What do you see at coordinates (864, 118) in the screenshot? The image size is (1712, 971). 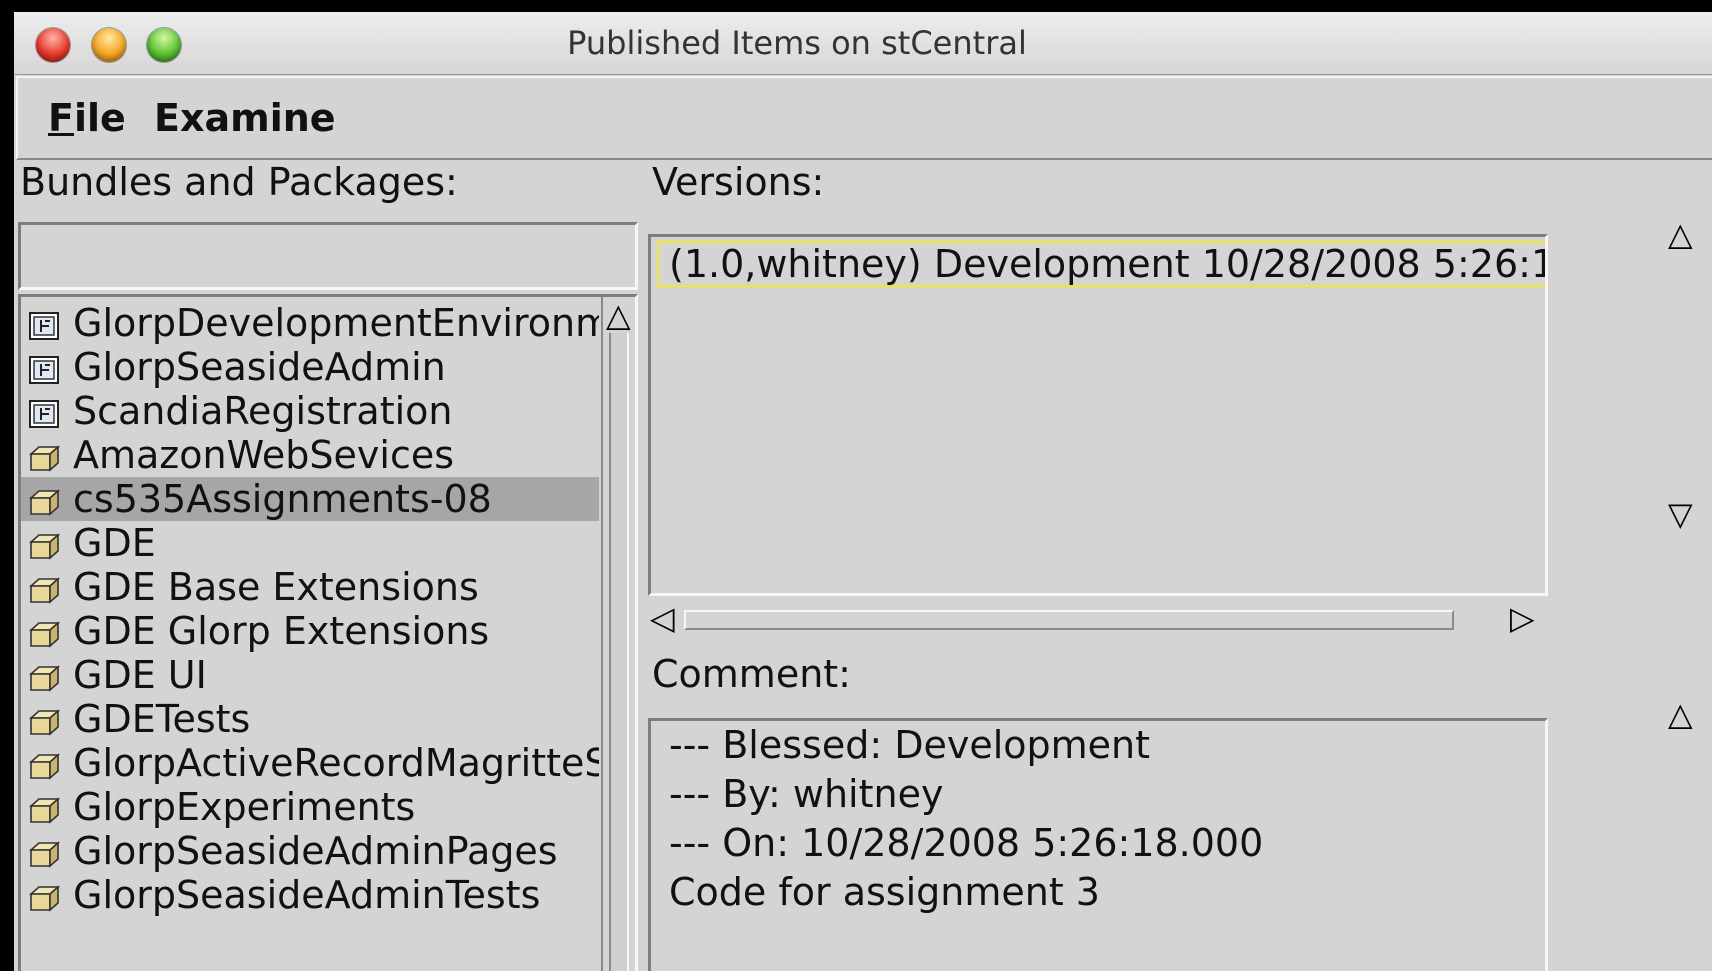 I see `menu-bar: File Examine` at bounding box center [864, 118].